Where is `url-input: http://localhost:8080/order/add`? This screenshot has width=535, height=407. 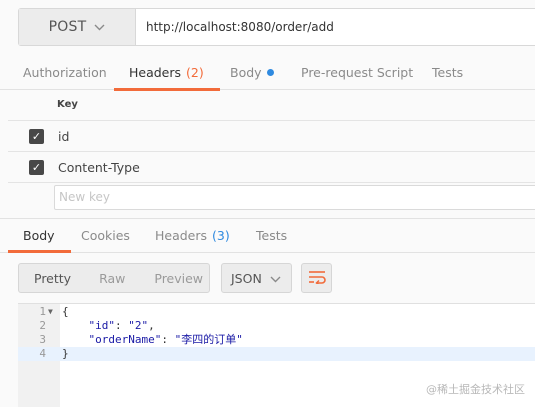
url-input: http://localhost:8080/order/add is located at coordinates (335, 27).